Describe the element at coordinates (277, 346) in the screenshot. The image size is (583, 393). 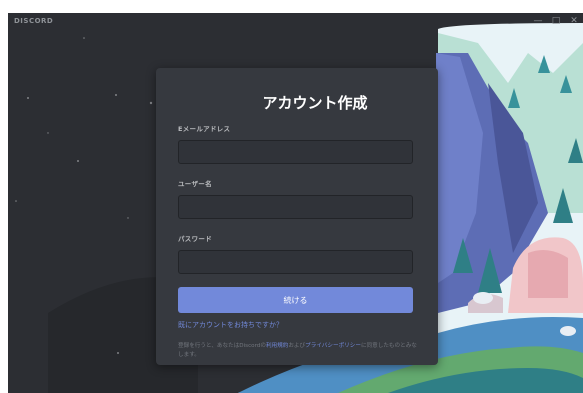
I see `terms-of-service-link: 利用規約` at that location.